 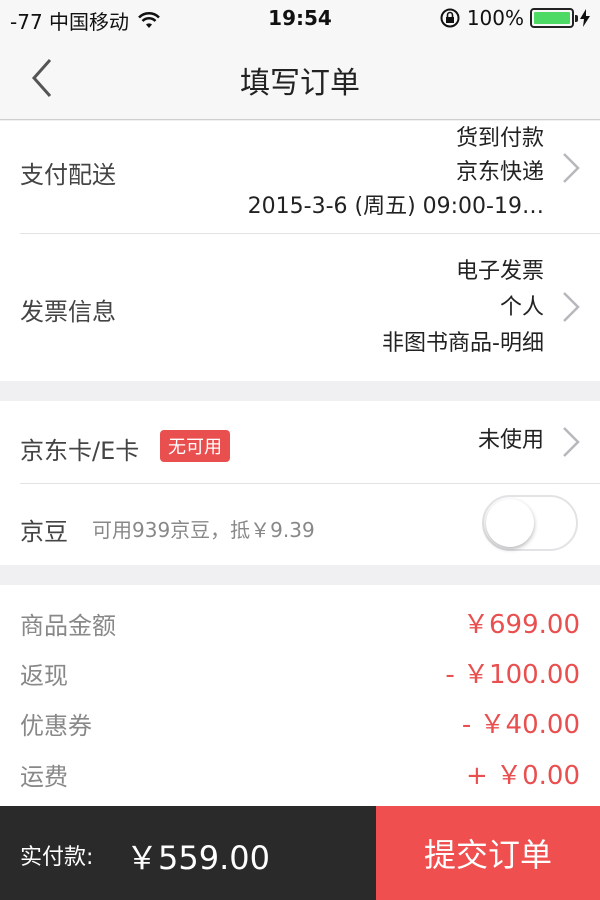 I want to click on jd-beans-toggle, so click(x=530, y=523).